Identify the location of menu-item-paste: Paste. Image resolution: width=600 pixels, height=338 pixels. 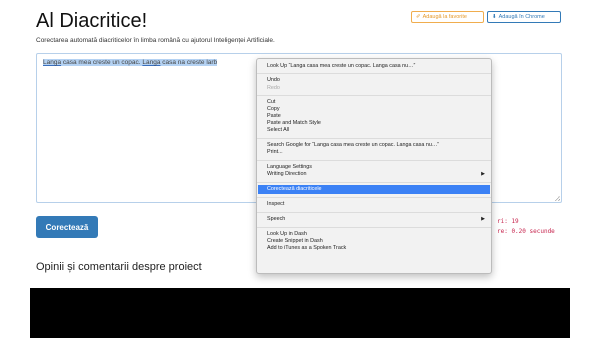
(374, 116).